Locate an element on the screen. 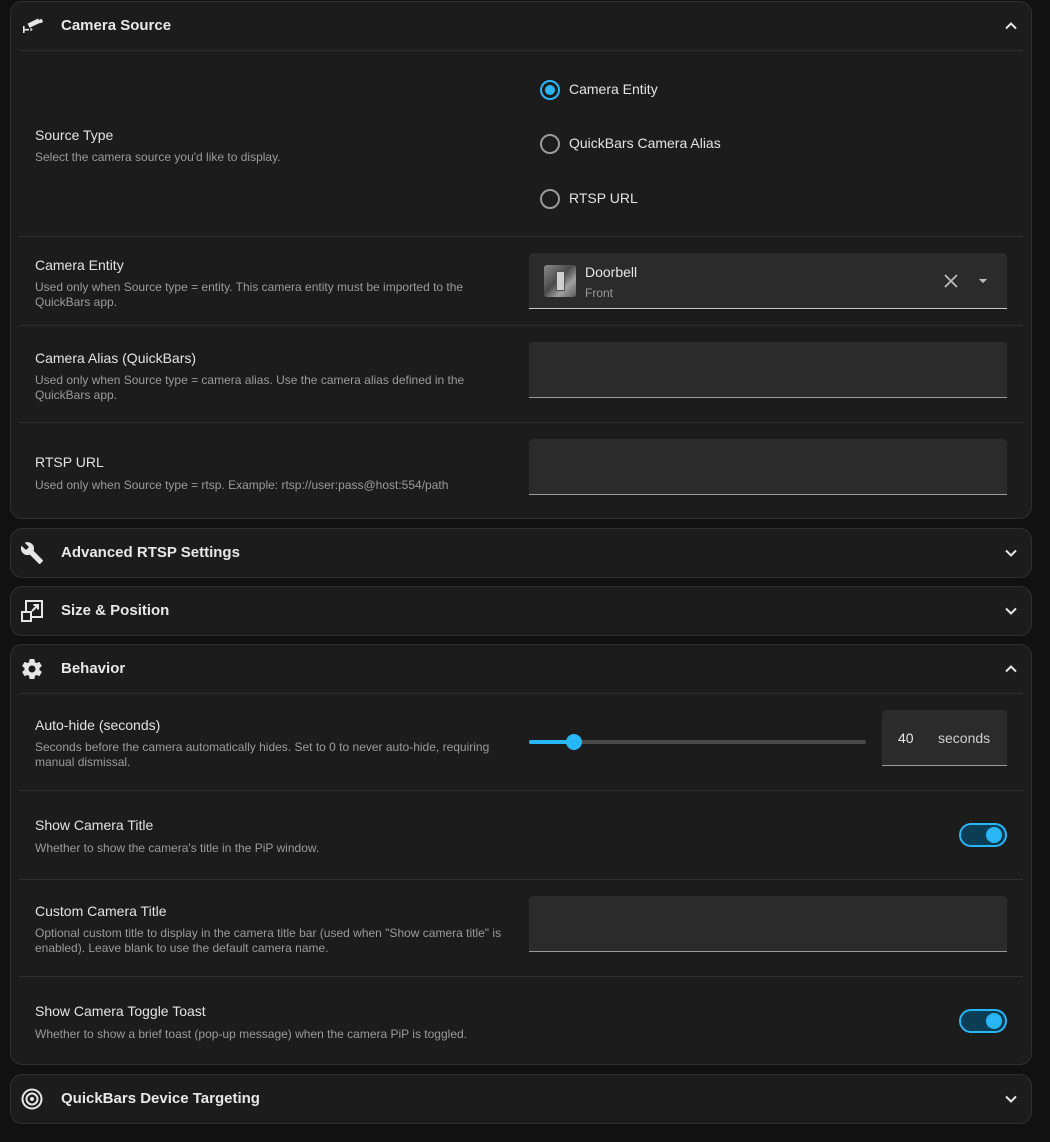 This screenshot has width=1050, height=1142. camera-alias-label: Camera Alias (QuickBars) is located at coordinates (116, 358).